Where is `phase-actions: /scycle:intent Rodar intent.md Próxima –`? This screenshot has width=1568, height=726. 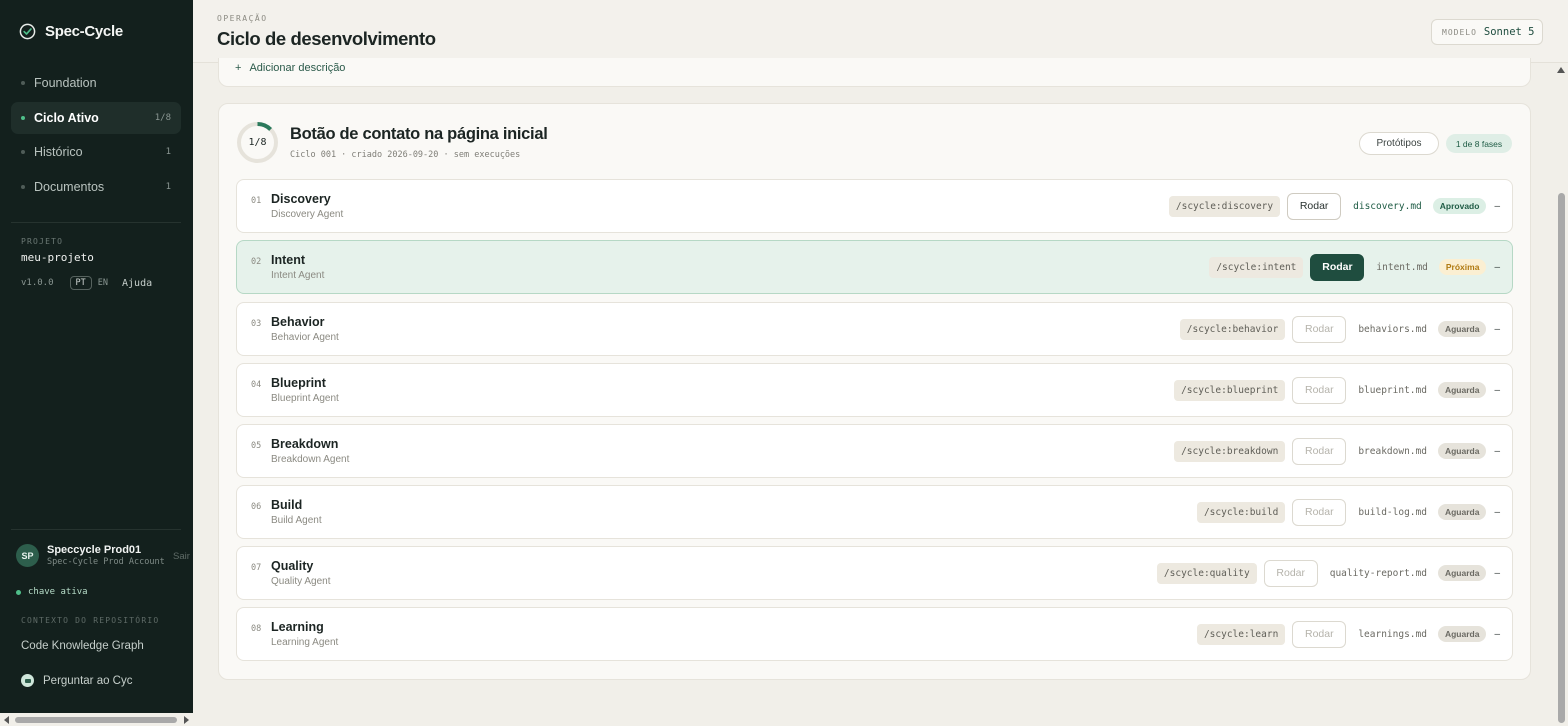 phase-actions: /scycle:intent Rodar intent.md Próxima – is located at coordinates (1354, 267).